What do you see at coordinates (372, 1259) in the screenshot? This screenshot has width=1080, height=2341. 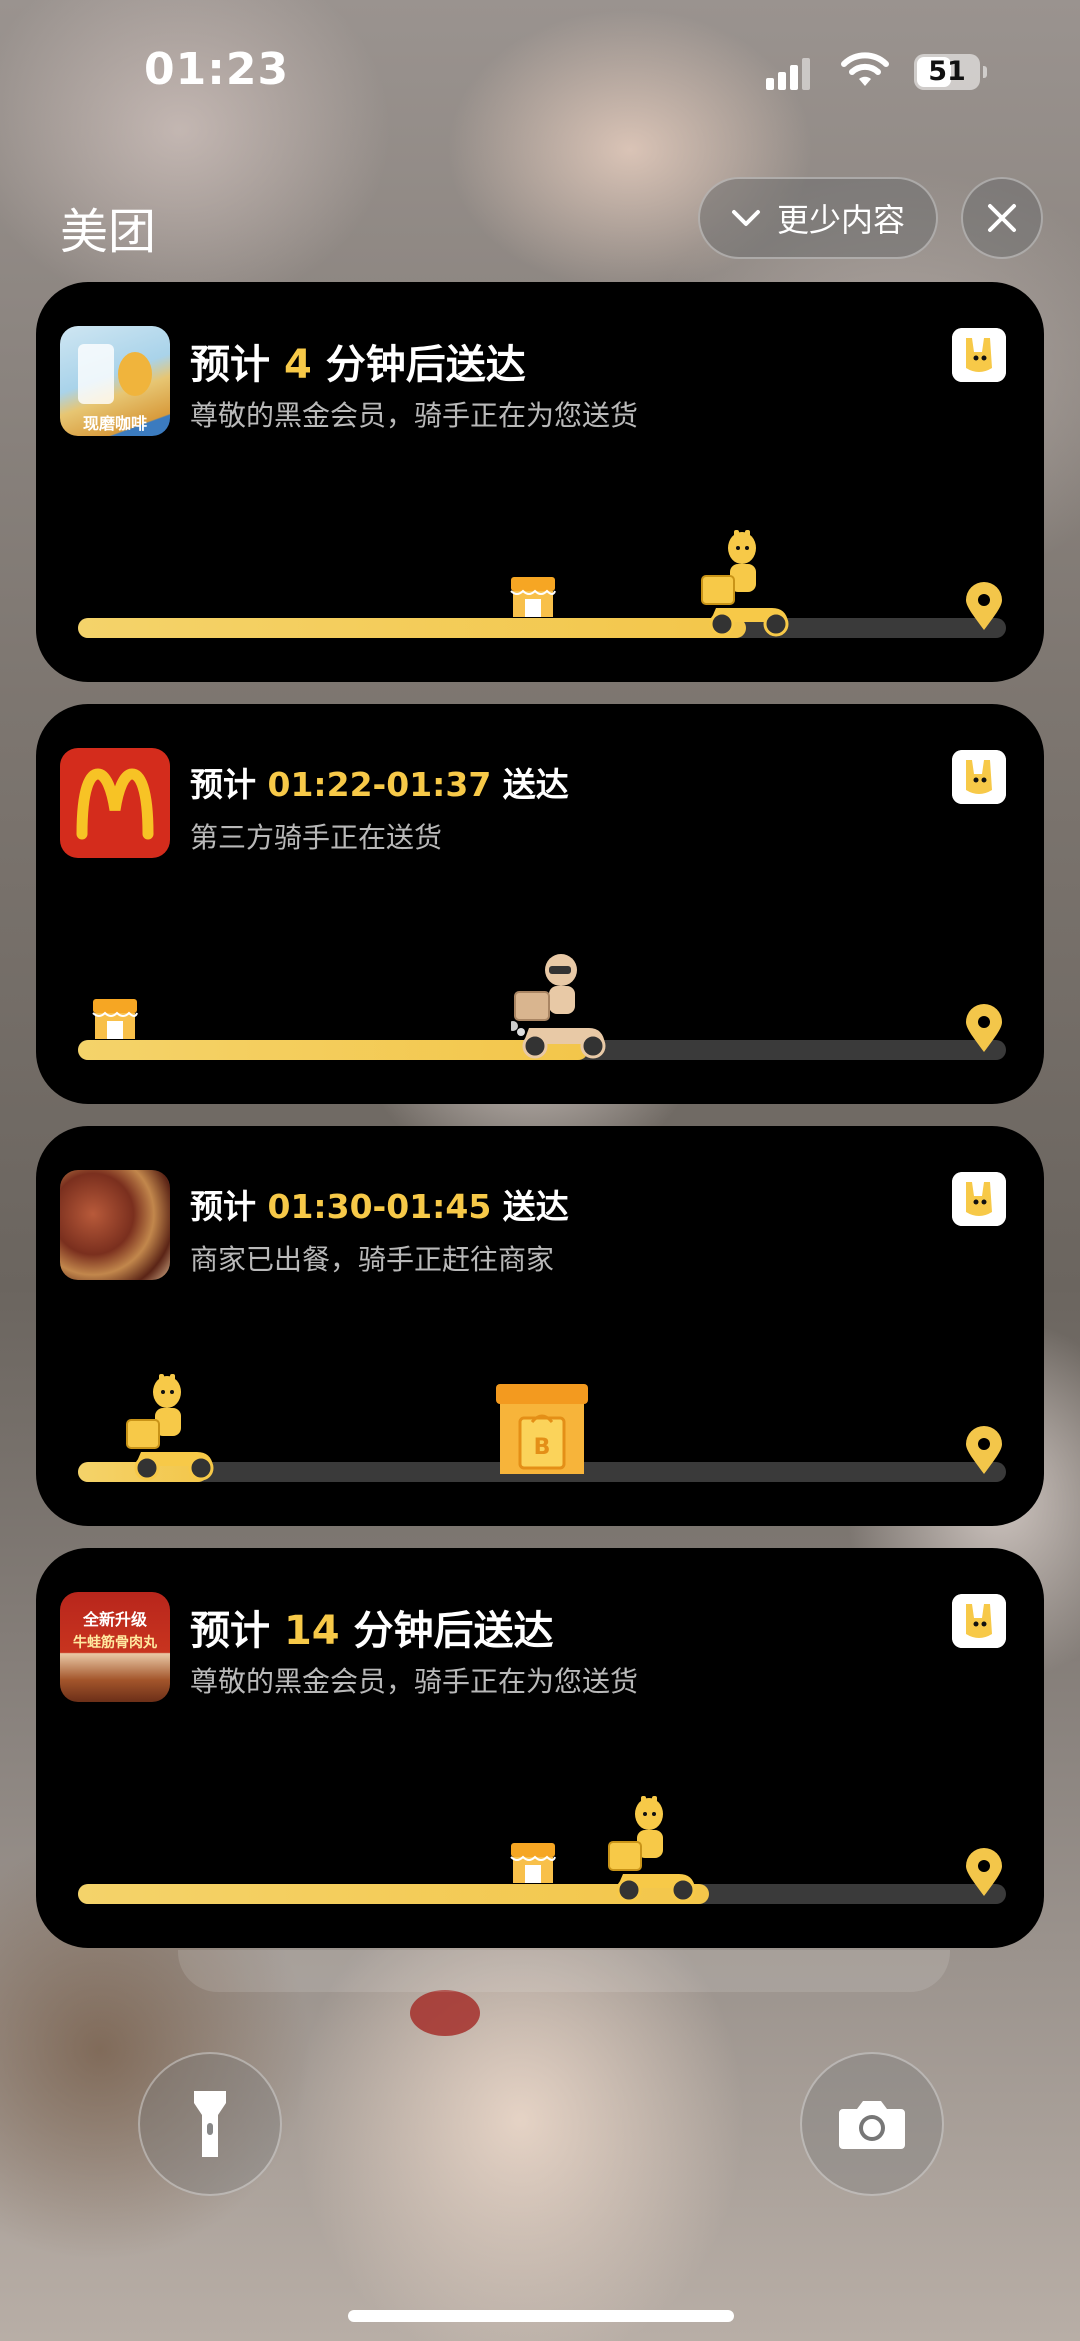 I see `delivery-subtitle: 商家已出餐，骑手正赶往商家` at bounding box center [372, 1259].